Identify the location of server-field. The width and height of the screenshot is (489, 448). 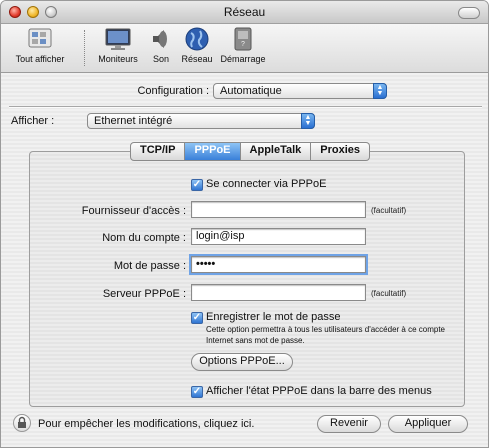
(278, 292).